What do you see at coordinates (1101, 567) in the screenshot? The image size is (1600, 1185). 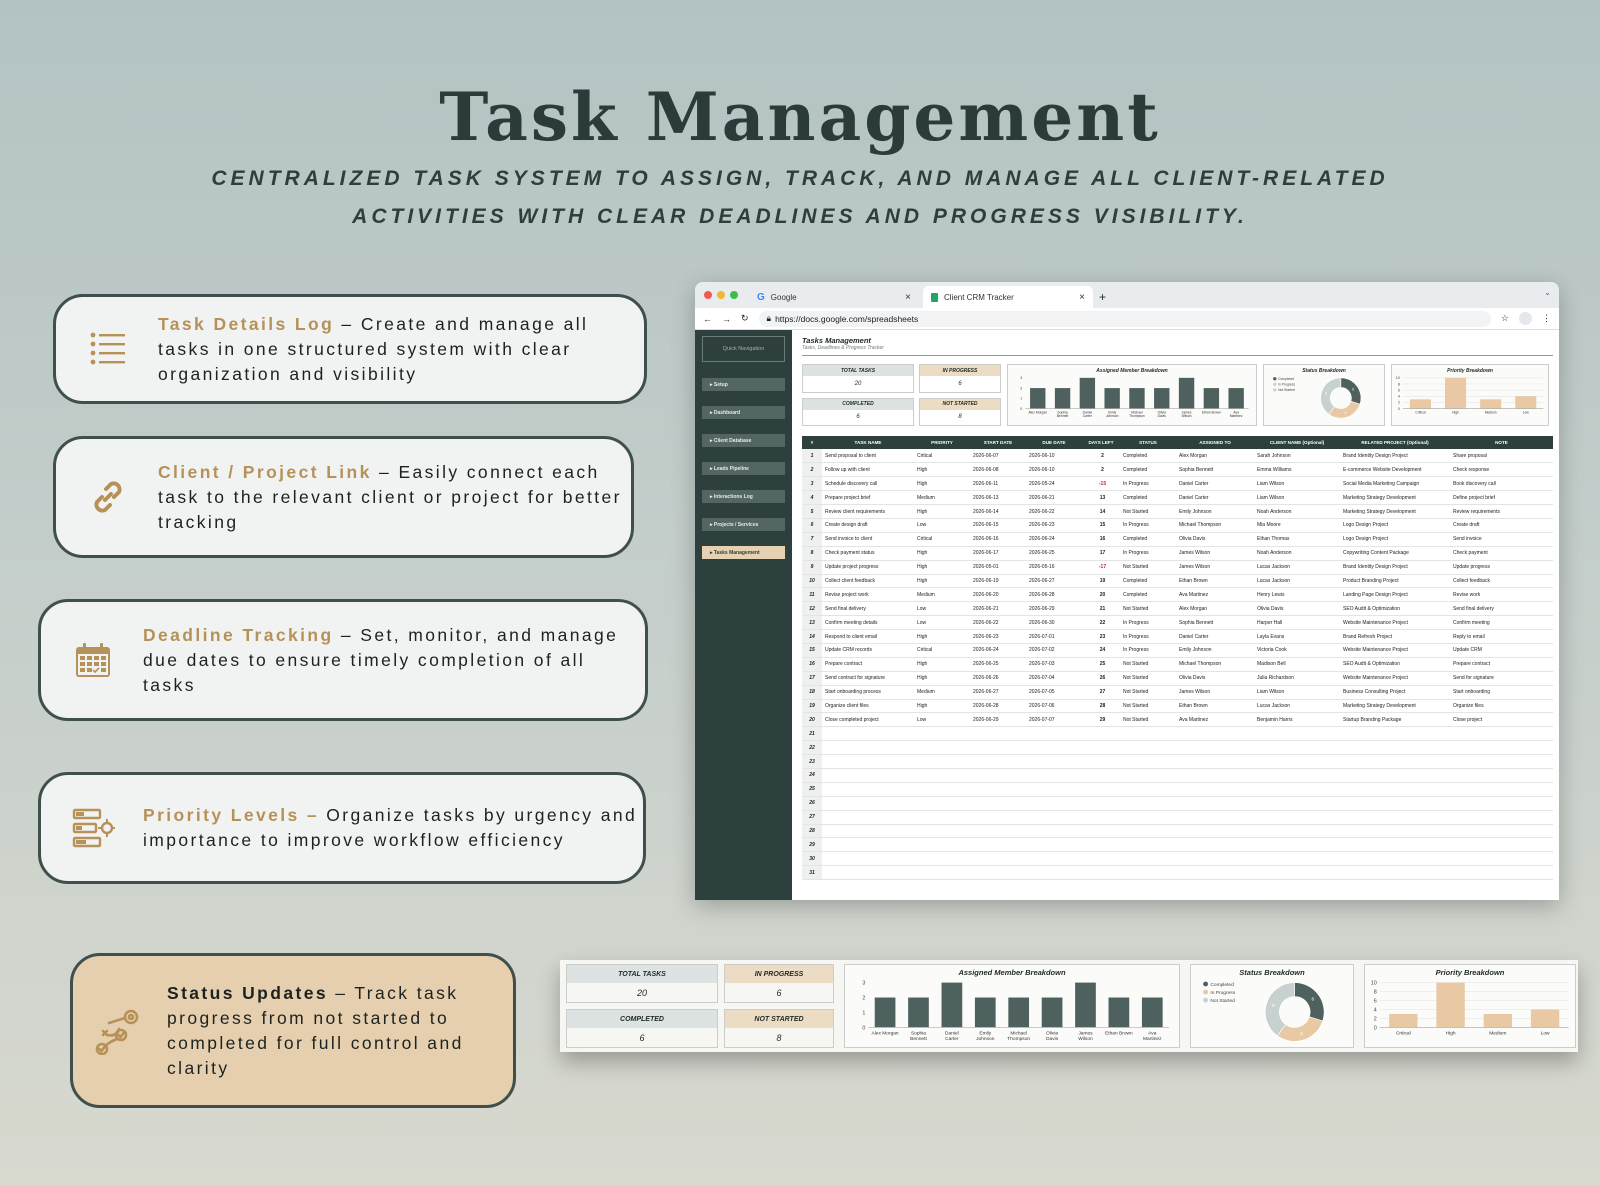 I see `table-cell: -17` at bounding box center [1101, 567].